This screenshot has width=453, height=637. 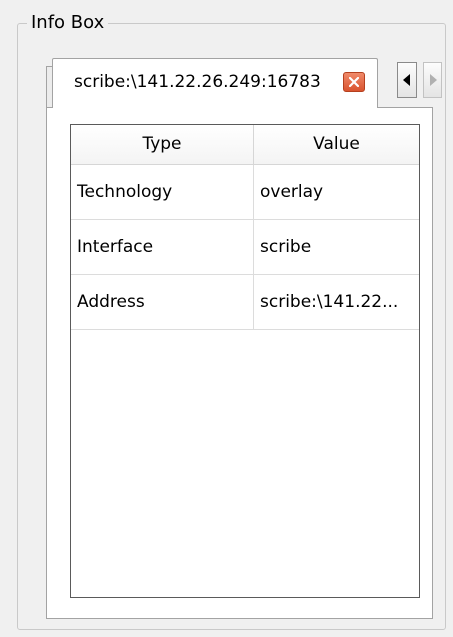 I want to click on column-header-value: Value, so click(x=336, y=144).